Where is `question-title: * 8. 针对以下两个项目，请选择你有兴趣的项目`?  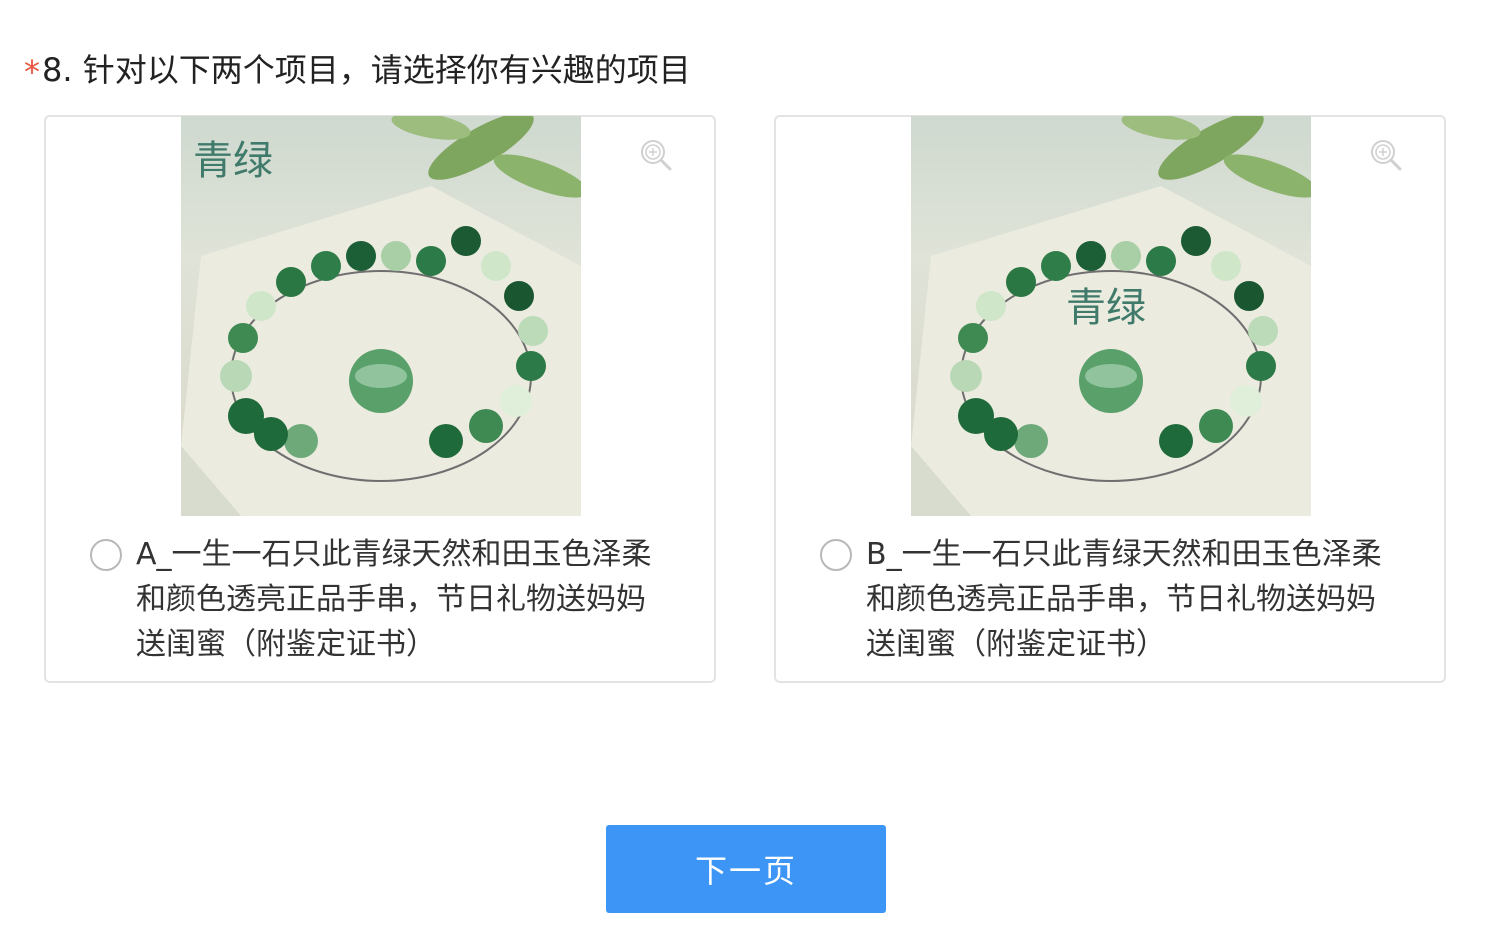 question-title: * 8. 针对以下两个项目，请选择你有兴趣的项目 is located at coordinates (357, 68).